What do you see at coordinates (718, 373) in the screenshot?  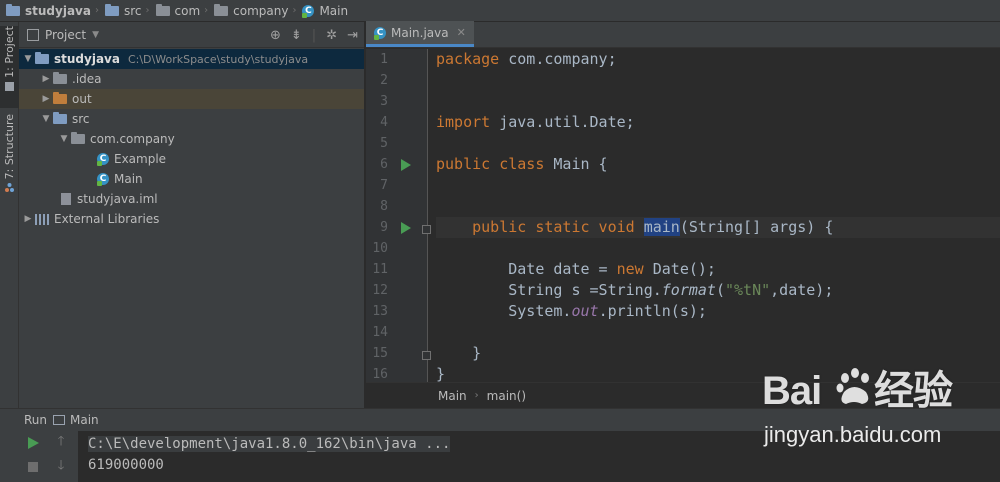 I see `code-line-16: }` at bounding box center [718, 373].